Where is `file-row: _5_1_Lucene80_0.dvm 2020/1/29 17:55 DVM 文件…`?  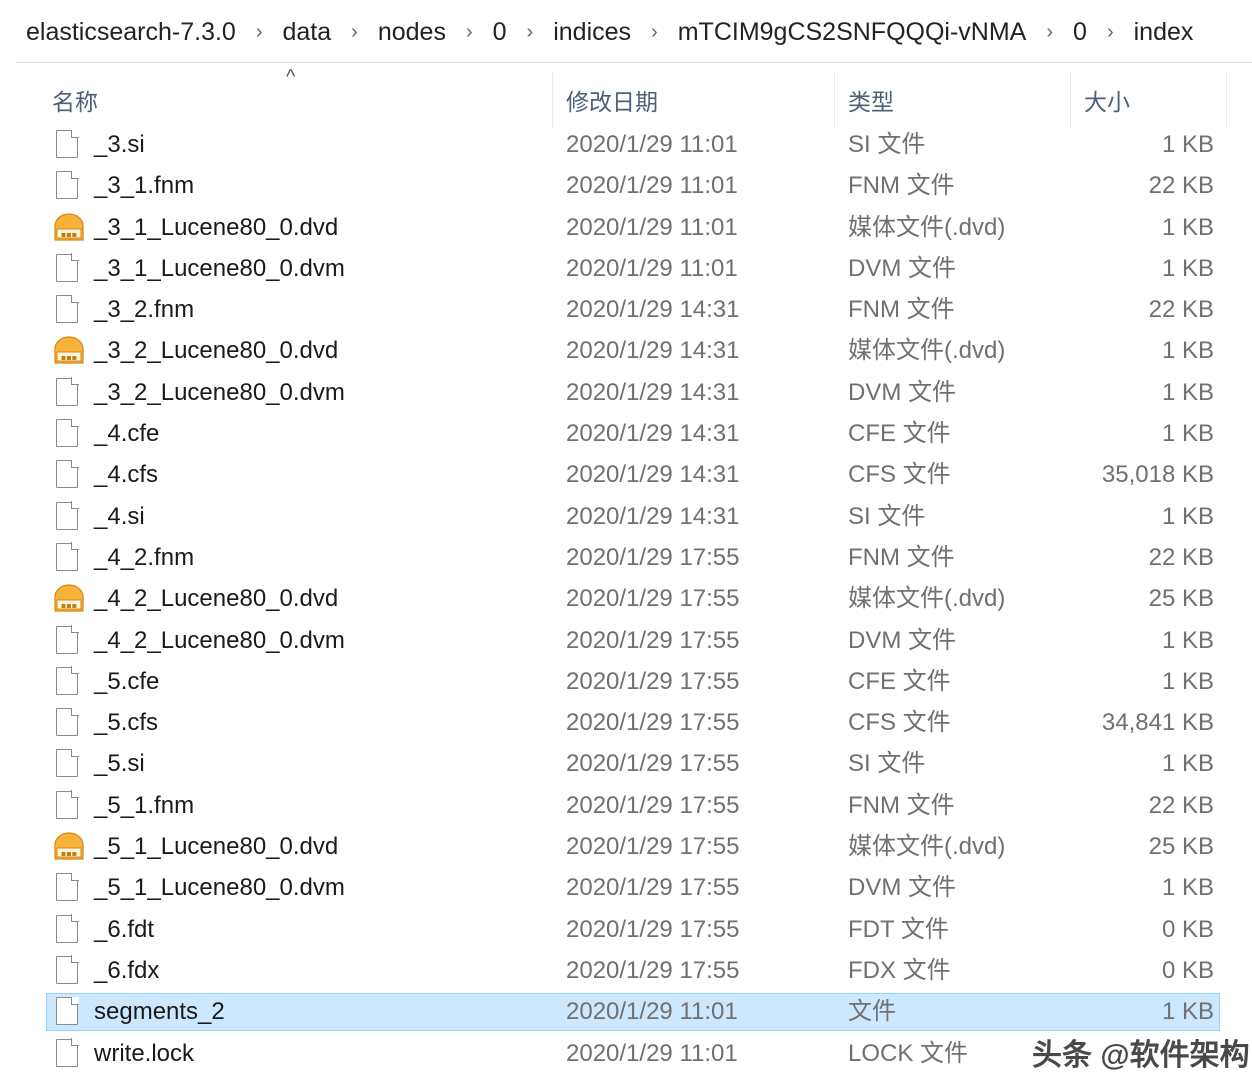 file-row: _5_1_Lucene80_0.dvm 2020/1/29 17:55 DVM 文件… is located at coordinates (626, 887).